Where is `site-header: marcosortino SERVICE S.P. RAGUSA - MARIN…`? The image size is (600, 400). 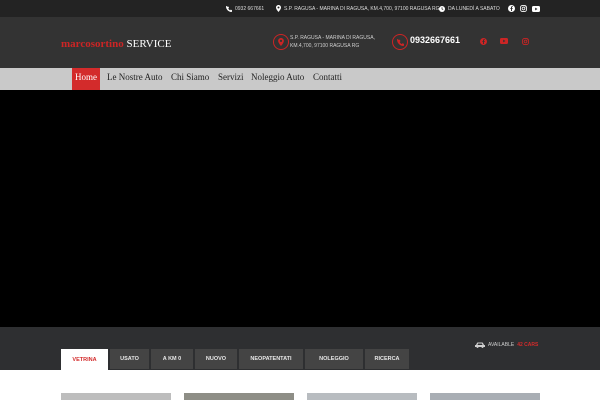 site-header: marcosortino SERVICE S.P. RAGUSA - MARIN… is located at coordinates (300, 42).